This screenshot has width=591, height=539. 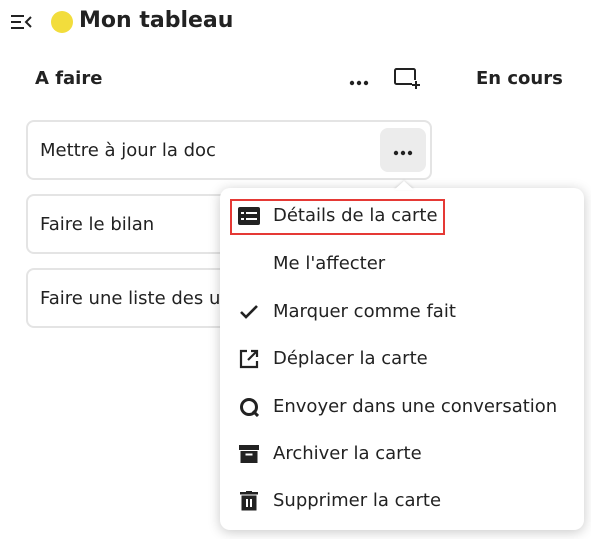 What do you see at coordinates (249, 312) in the screenshot?
I see `check-icon` at bounding box center [249, 312].